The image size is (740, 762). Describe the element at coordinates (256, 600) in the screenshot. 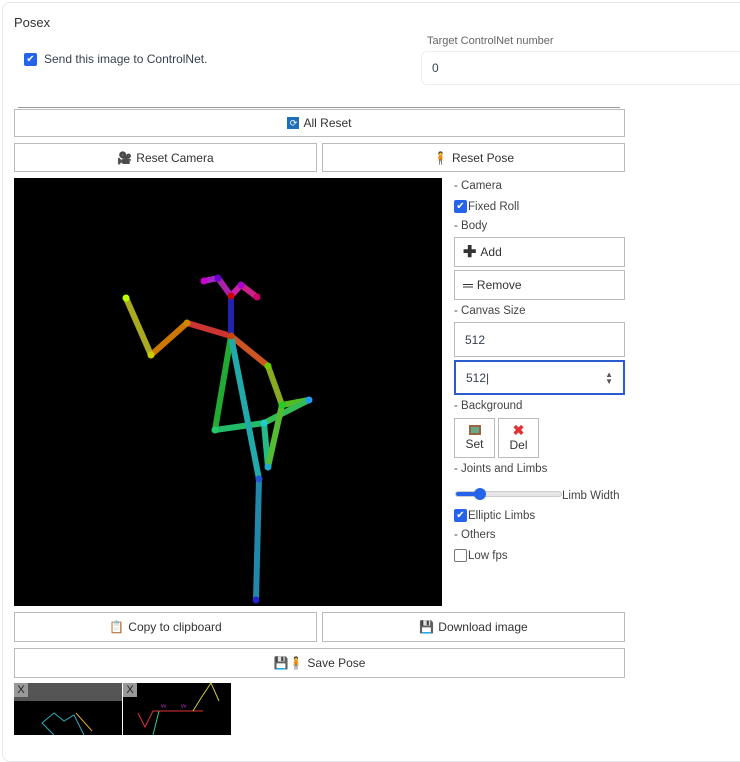

I see `joint-lk` at that location.